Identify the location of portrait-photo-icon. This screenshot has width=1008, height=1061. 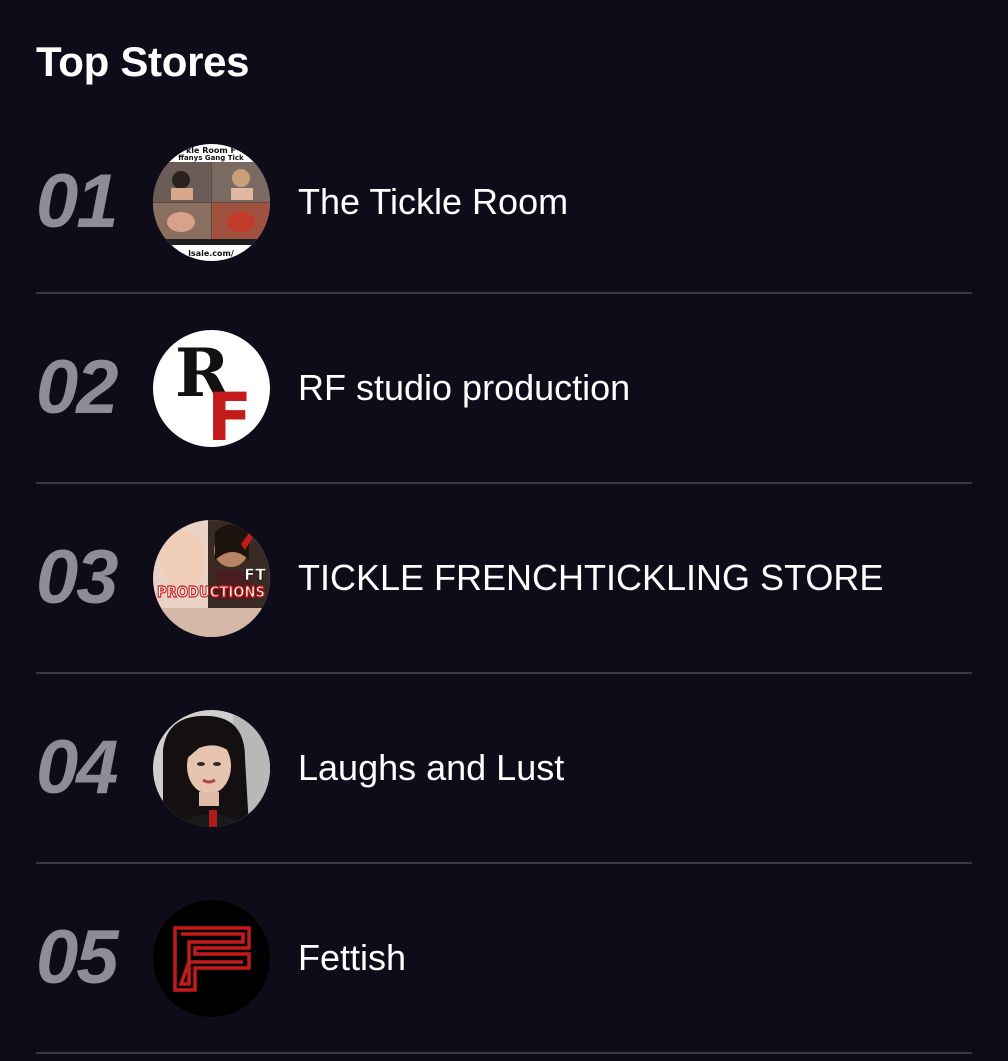
(211, 768).